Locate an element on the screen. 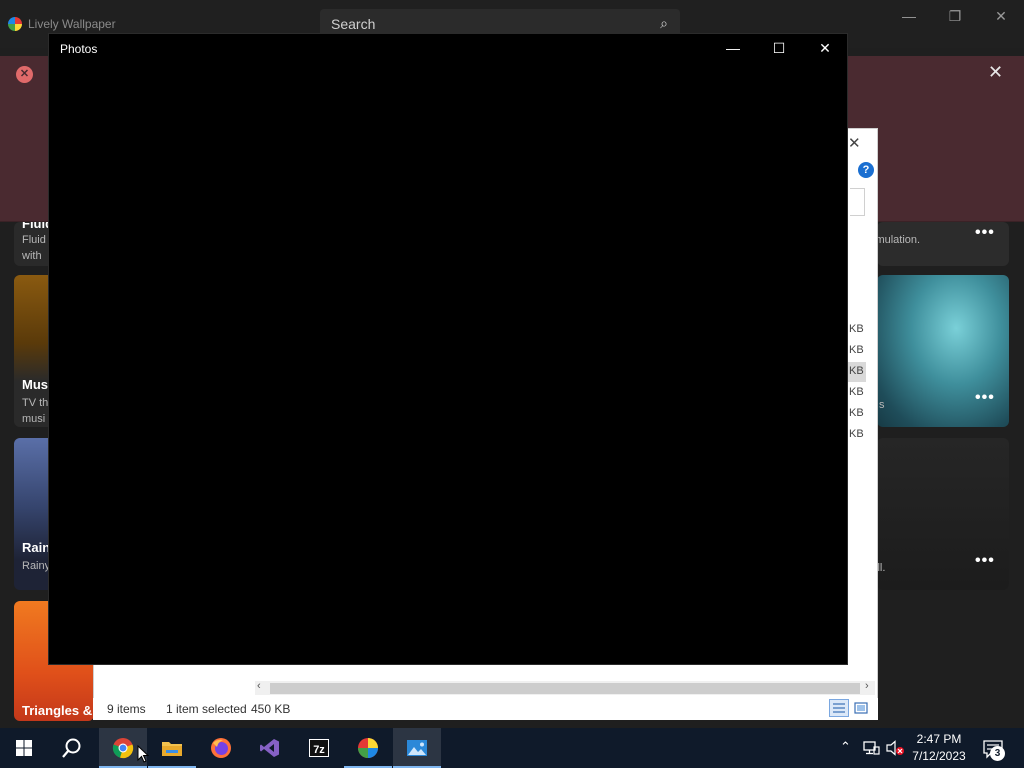  lively-icon is located at coordinates (368, 748).